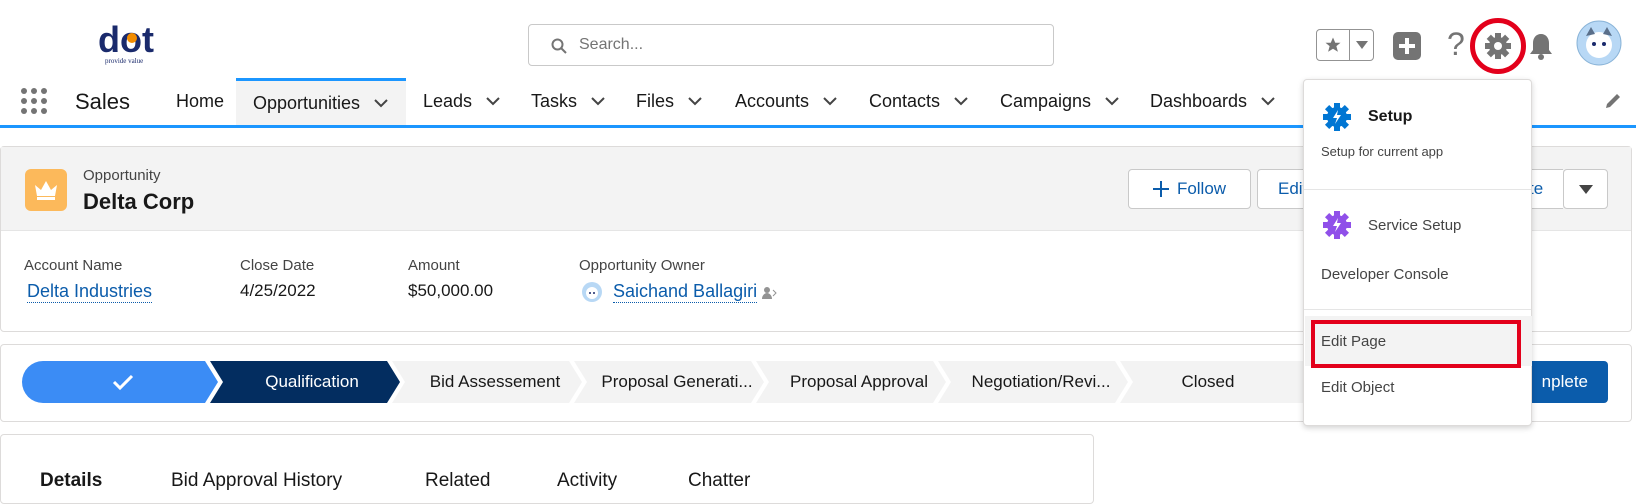  What do you see at coordinates (1416, 344) in the screenshot?
I see `edit-page-highlight-box` at bounding box center [1416, 344].